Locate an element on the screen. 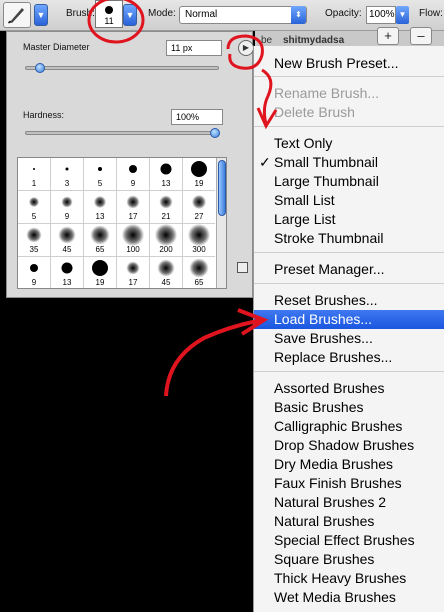 This screenshot has height=612, width=444. hardness-slider-thumb is located at coordinates (215, 133).